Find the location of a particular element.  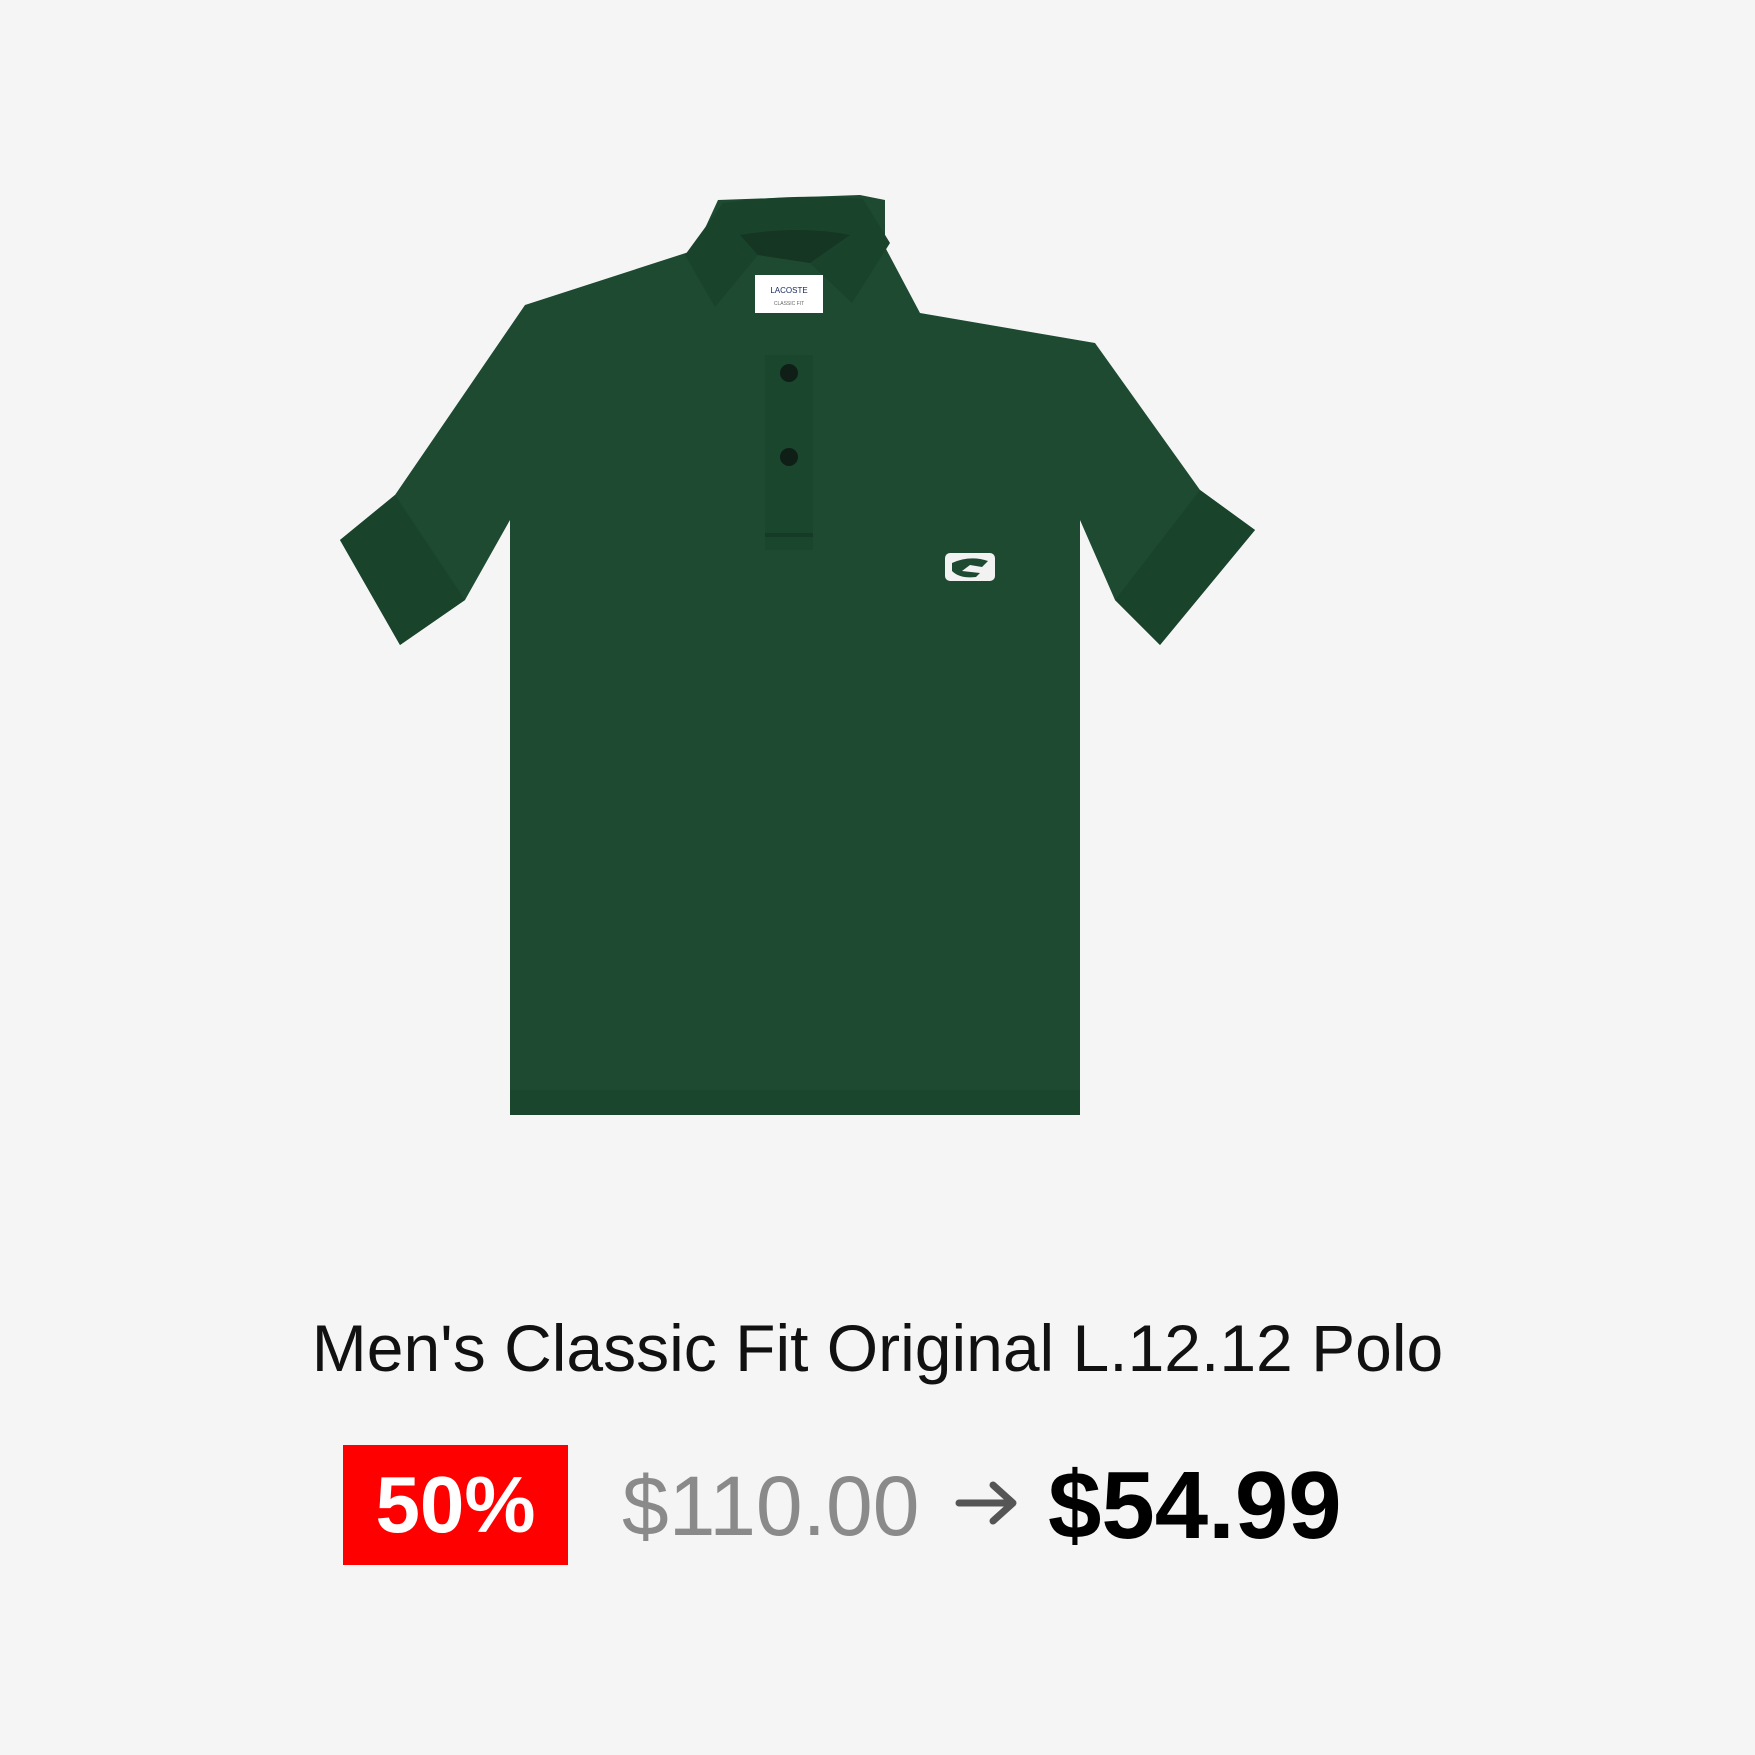

product-title: Men's Classic Fit Original L.12.12 Polo is located at coordinates (877, 1348).